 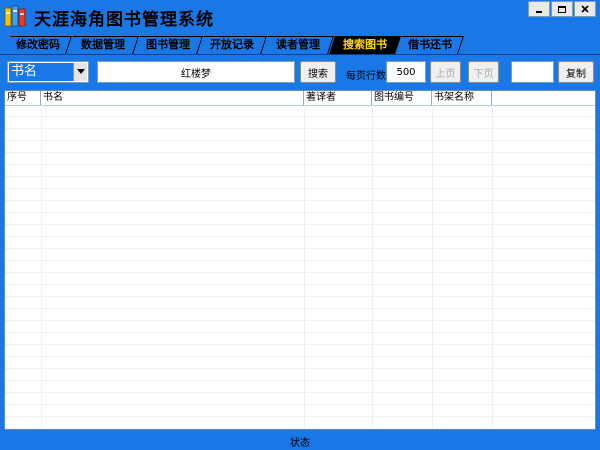 I want to click on status-text: 状态, so click(x=300, y=443).